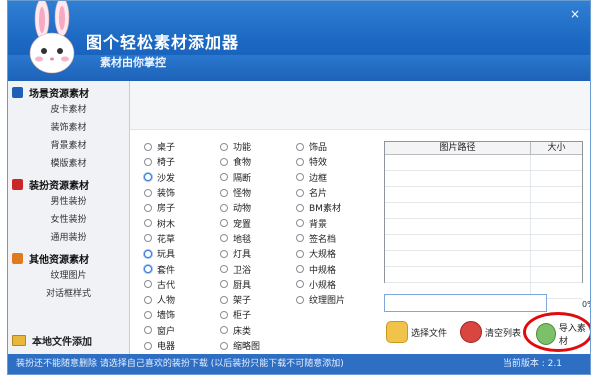  What do you see at coordinates (240, 345) in the screenshot?
I see `category-radio-option: 缩略图` at bounding box center [240, 345].